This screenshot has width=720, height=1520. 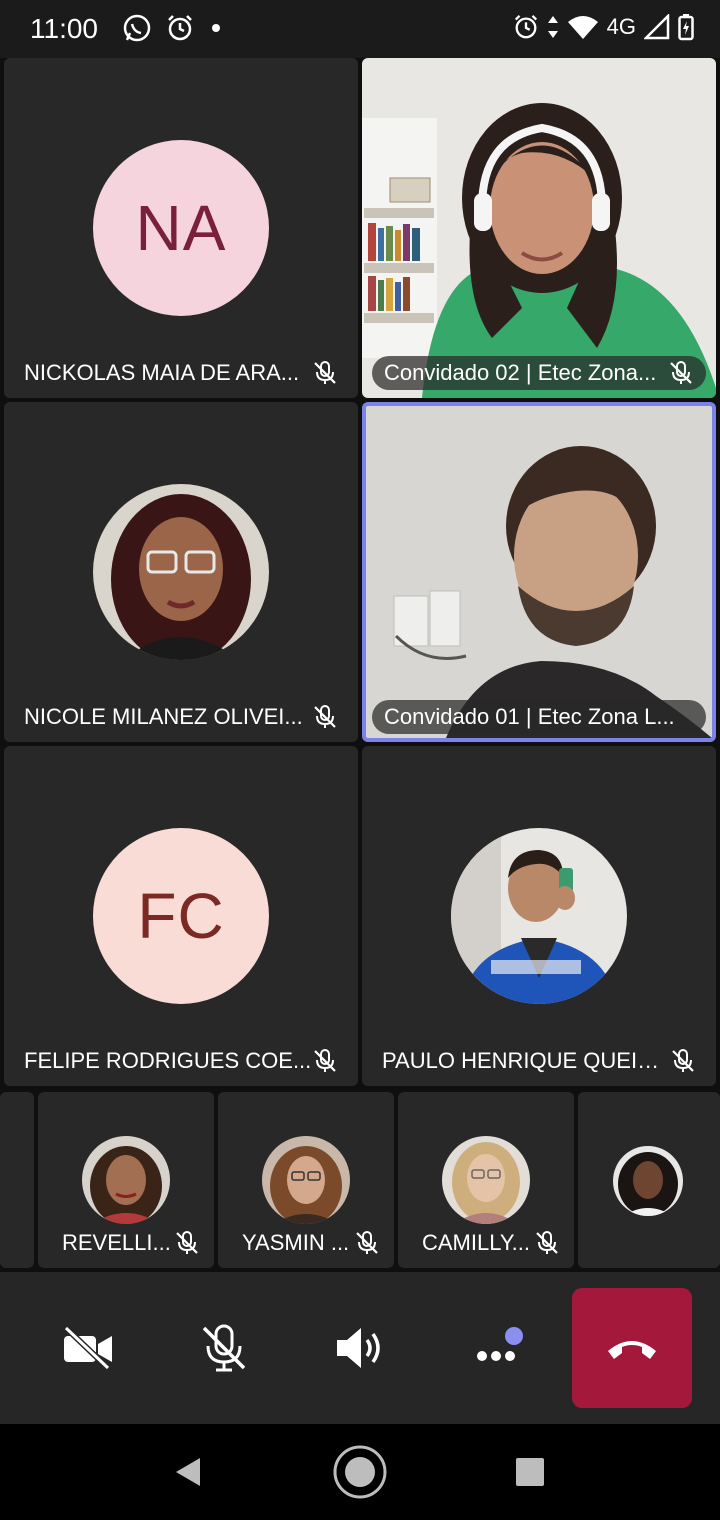 I want to click on camera-off-icon, so click(x=87, y=1348).